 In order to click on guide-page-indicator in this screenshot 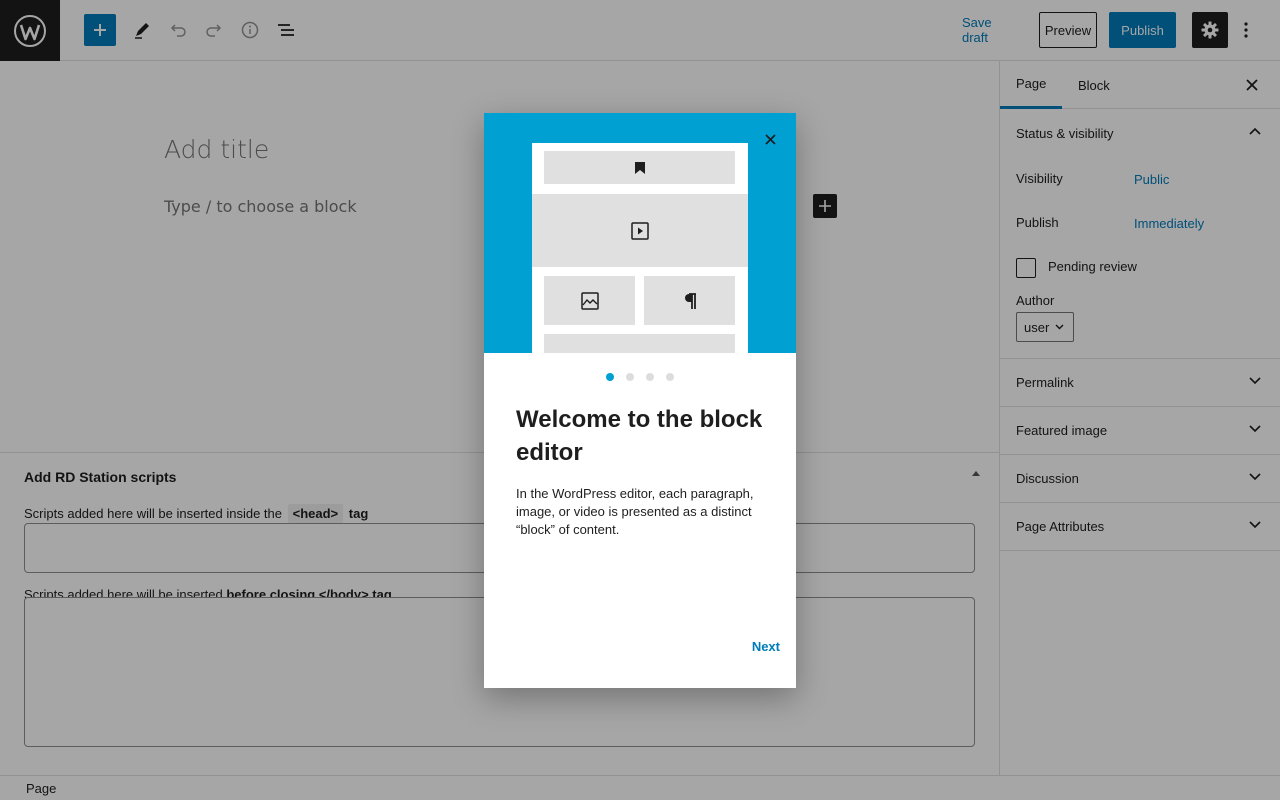, I will do `click(640, 378)`.